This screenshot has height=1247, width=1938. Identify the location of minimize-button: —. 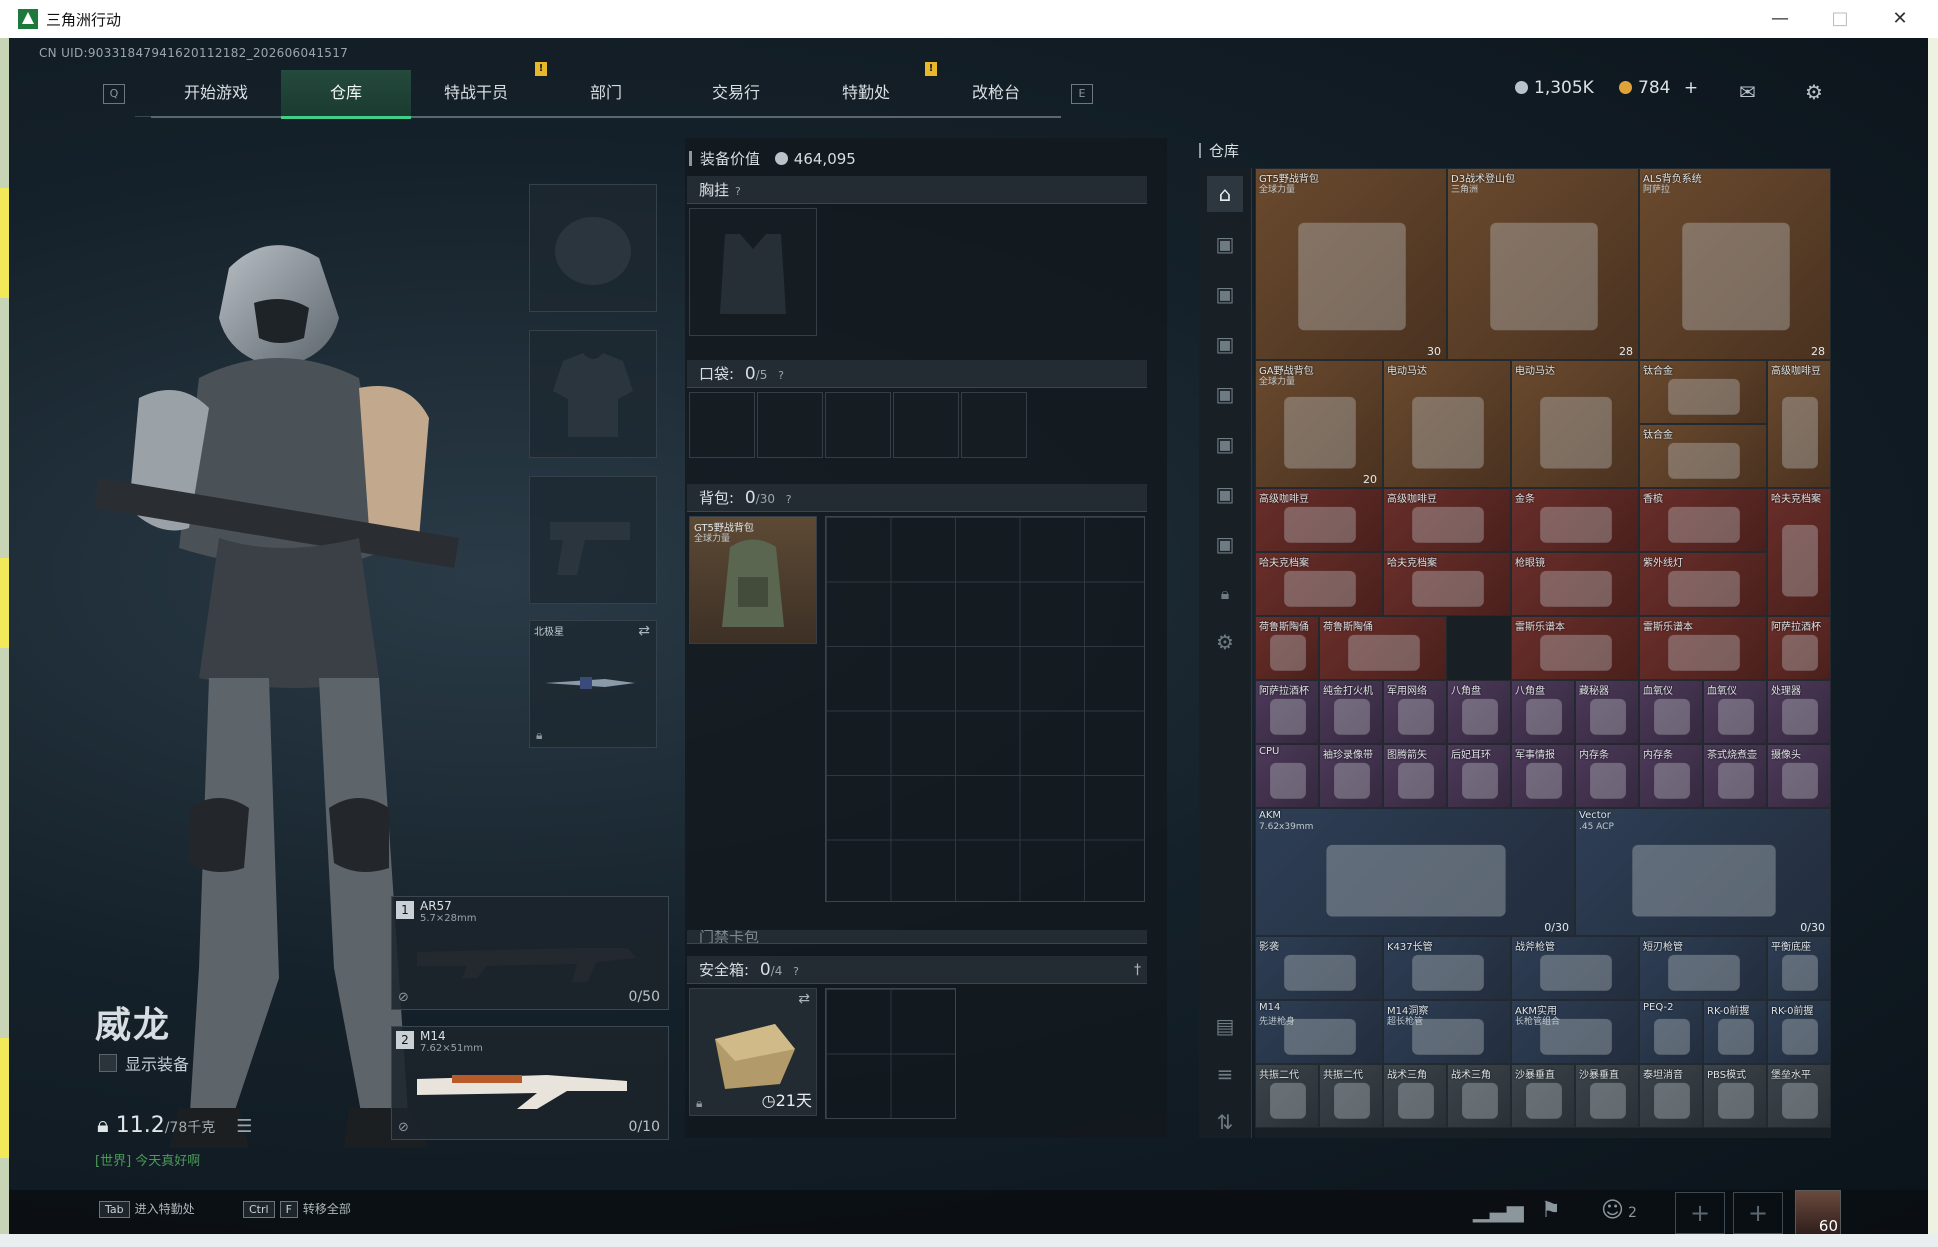
(1780, 19).